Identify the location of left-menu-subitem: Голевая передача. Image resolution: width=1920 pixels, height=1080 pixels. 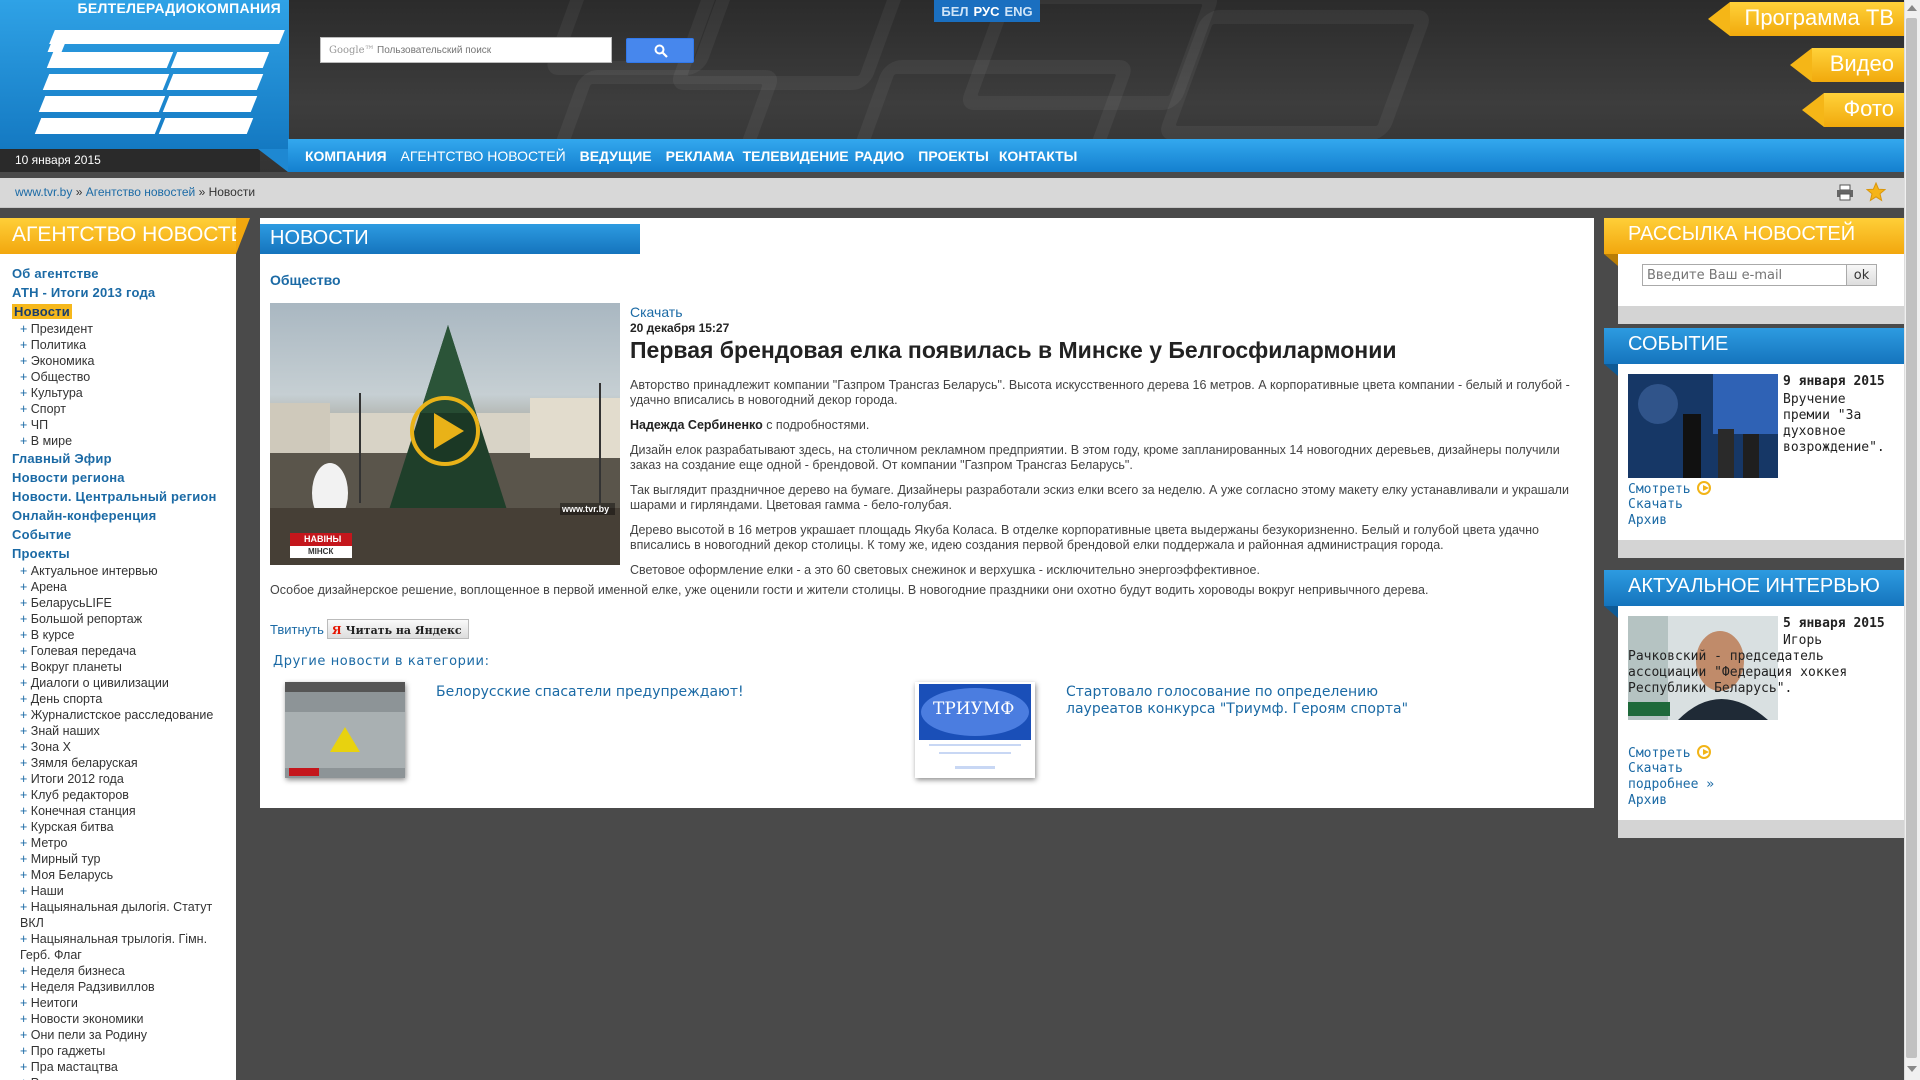
(124, 651).